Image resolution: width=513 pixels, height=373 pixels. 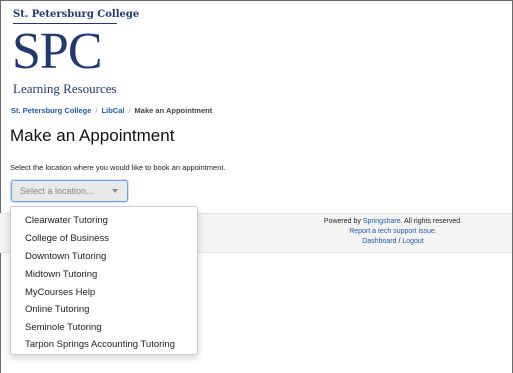 I want to click on location-option: Clearwater Tutoring, so click(x=66, y=220).